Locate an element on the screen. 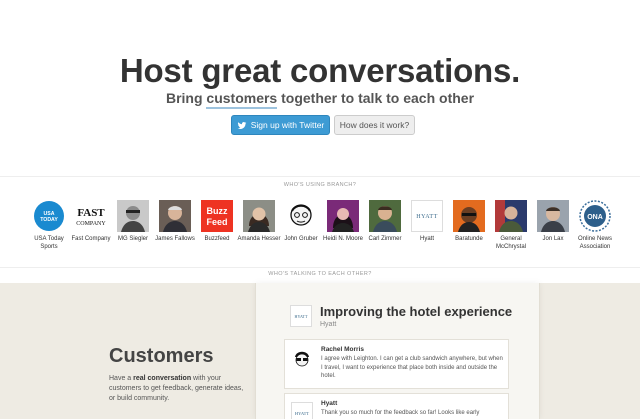  user-usa-today-sports: USA TODAY USA Today Sports is located at coordinates (49, 225).